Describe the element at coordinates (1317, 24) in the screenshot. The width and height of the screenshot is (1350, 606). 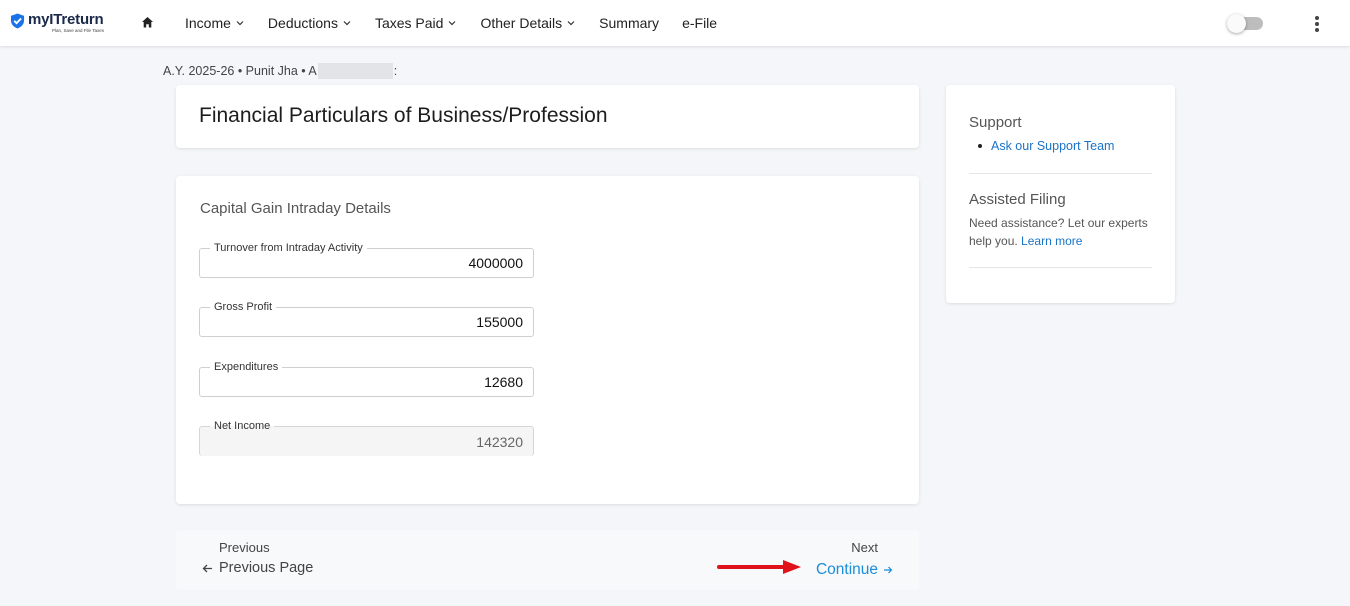
I see `more-vertical-icon` at that location.